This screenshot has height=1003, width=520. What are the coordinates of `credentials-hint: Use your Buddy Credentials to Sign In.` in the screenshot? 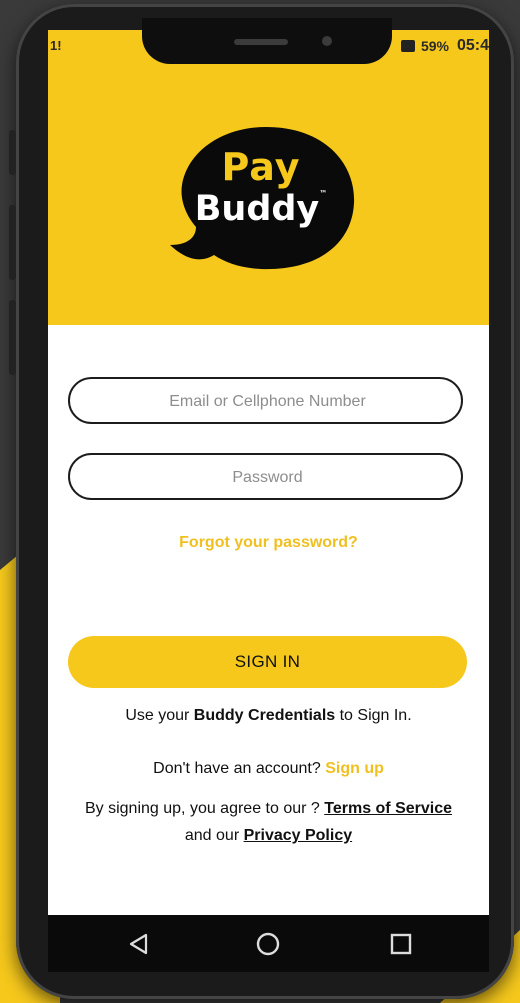 It's located at (268, 716).